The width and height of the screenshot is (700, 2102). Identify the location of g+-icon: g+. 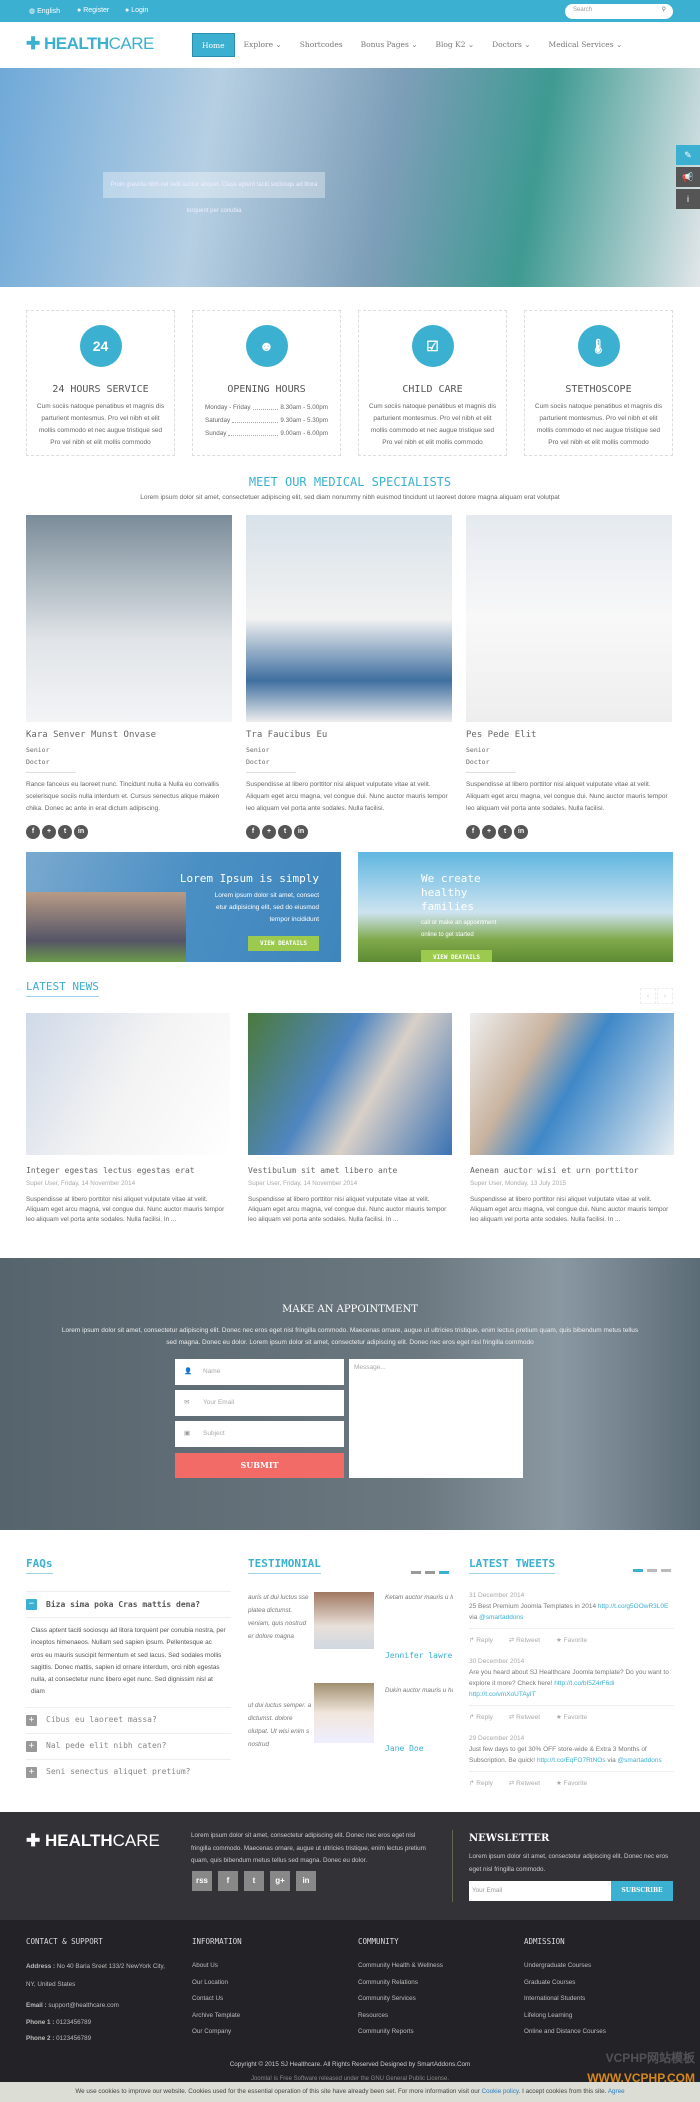
(280, 1881).